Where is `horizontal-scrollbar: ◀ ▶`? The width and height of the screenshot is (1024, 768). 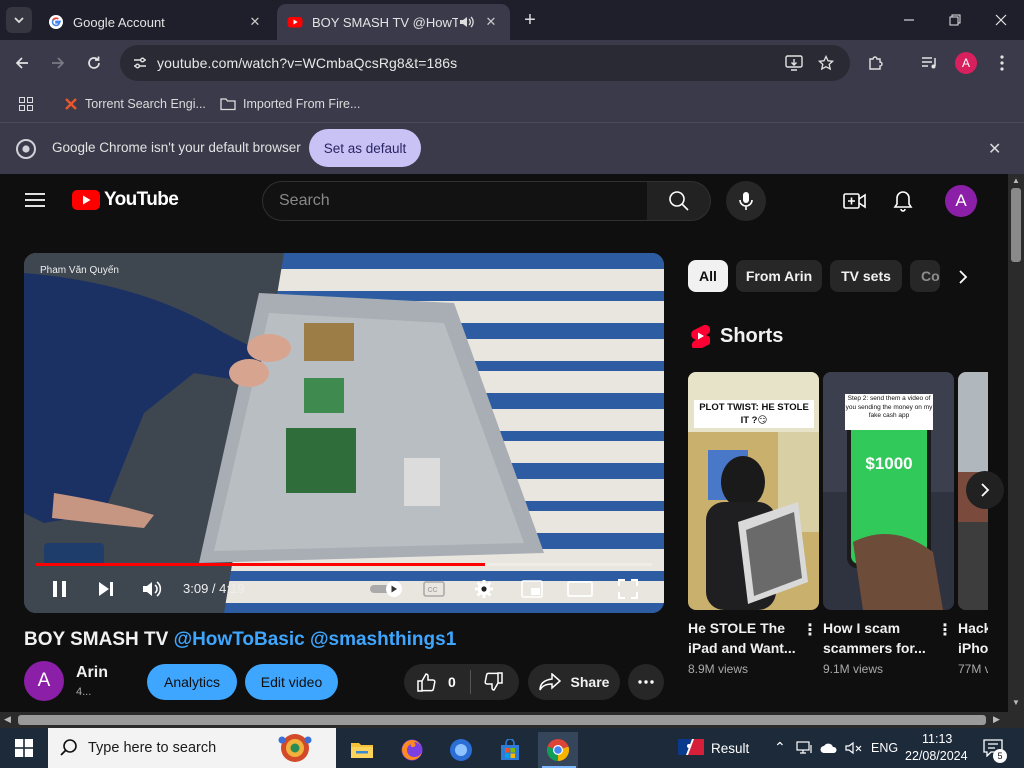 horizontal-scrollbar: ◀ ▶ is located at coordinates (504, 720).